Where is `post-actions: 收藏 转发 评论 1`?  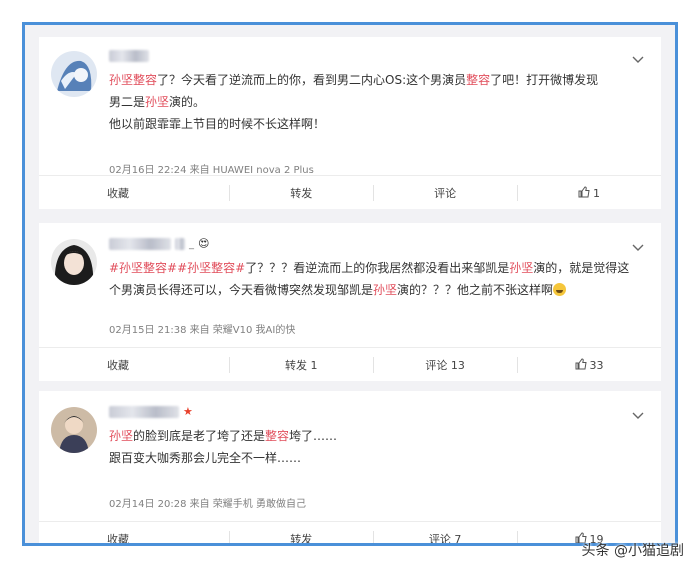
post-actions: 收藏 转发 评论 1 is located at coordinates (350, 192).